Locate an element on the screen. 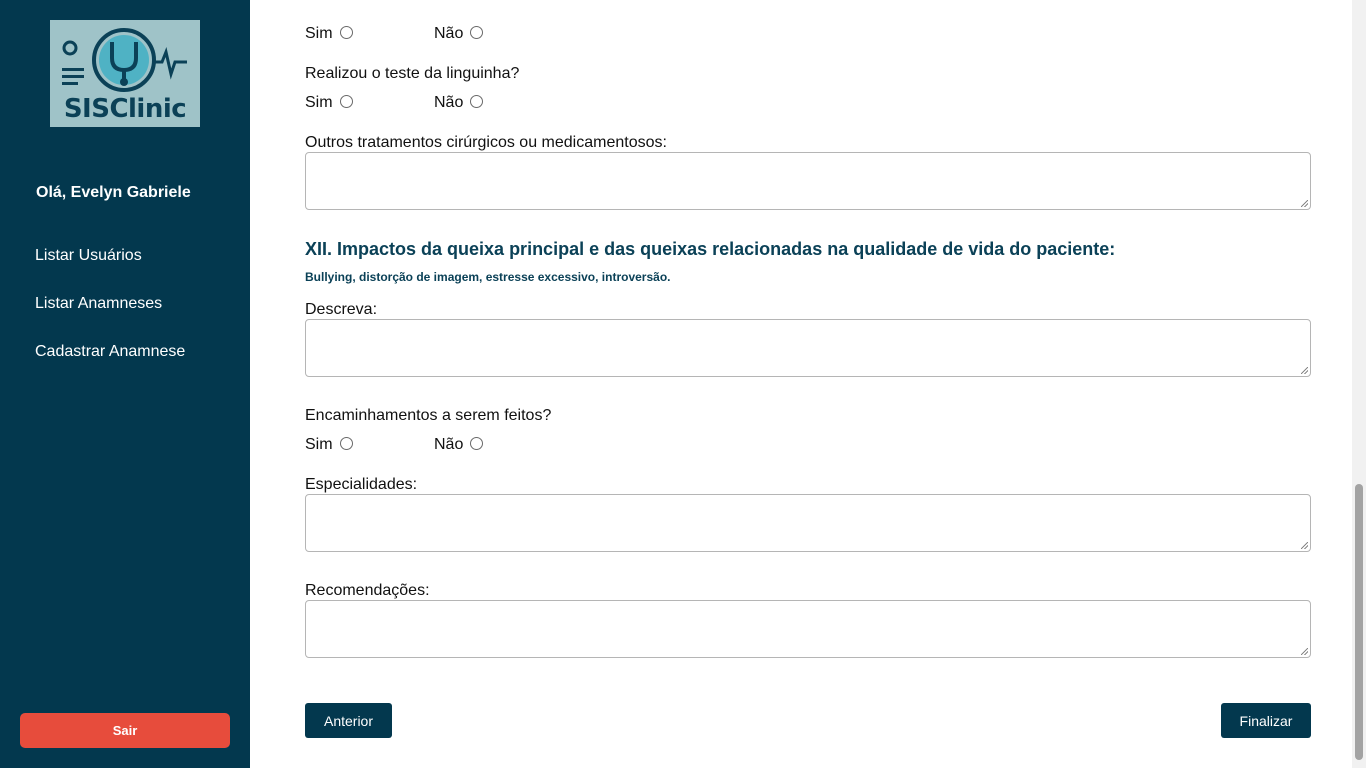  nav-item-list-users: Listar Usuários is located at coordinates (88, 256).